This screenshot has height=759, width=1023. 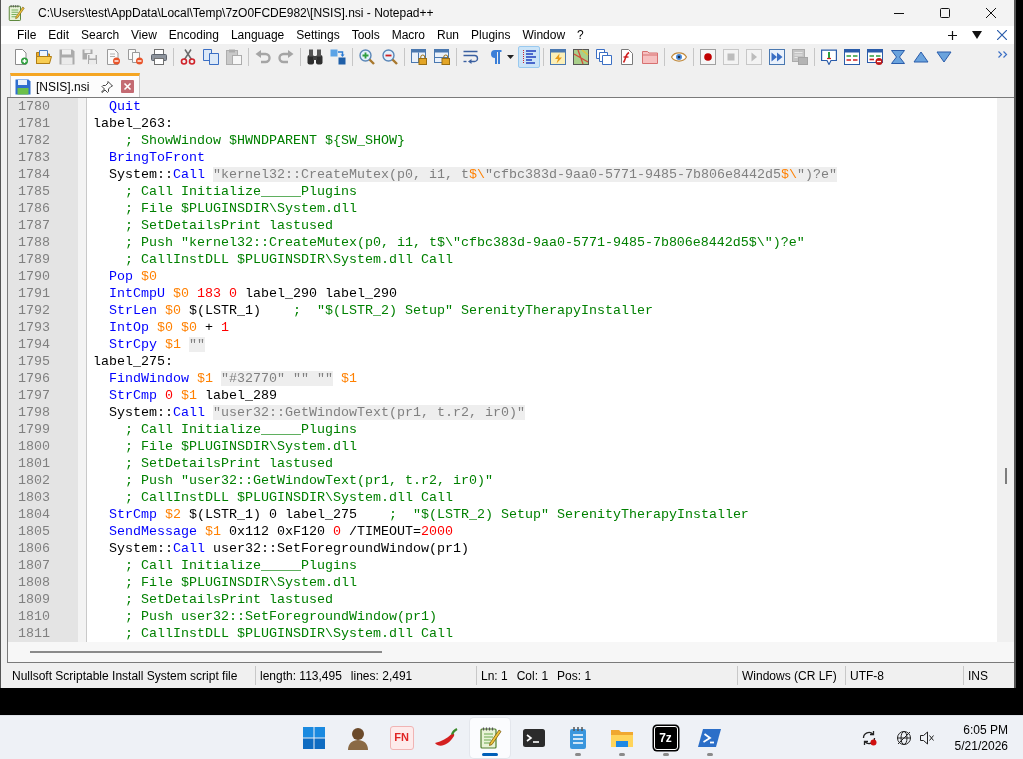 What do you see at coordinates (627, 57) in the screenshot?
I see `page-curve-icon` at bounding box center [627, 57].